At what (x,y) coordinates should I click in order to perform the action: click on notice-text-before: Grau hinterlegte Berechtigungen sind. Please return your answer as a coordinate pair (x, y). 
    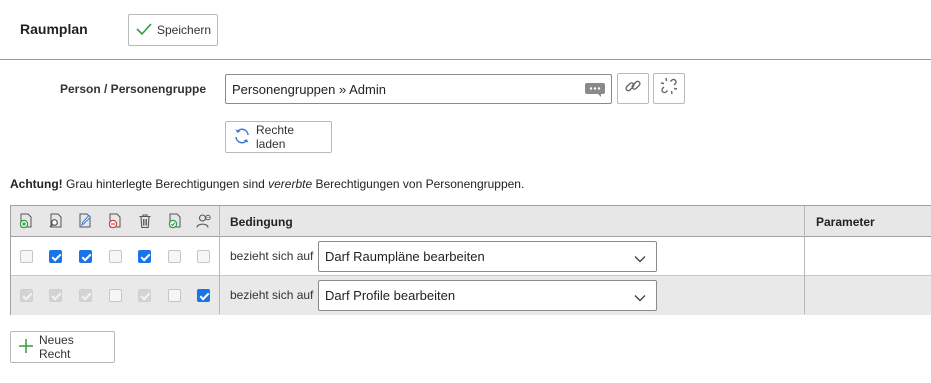
    Looking at the image, I should click on (165, 184).